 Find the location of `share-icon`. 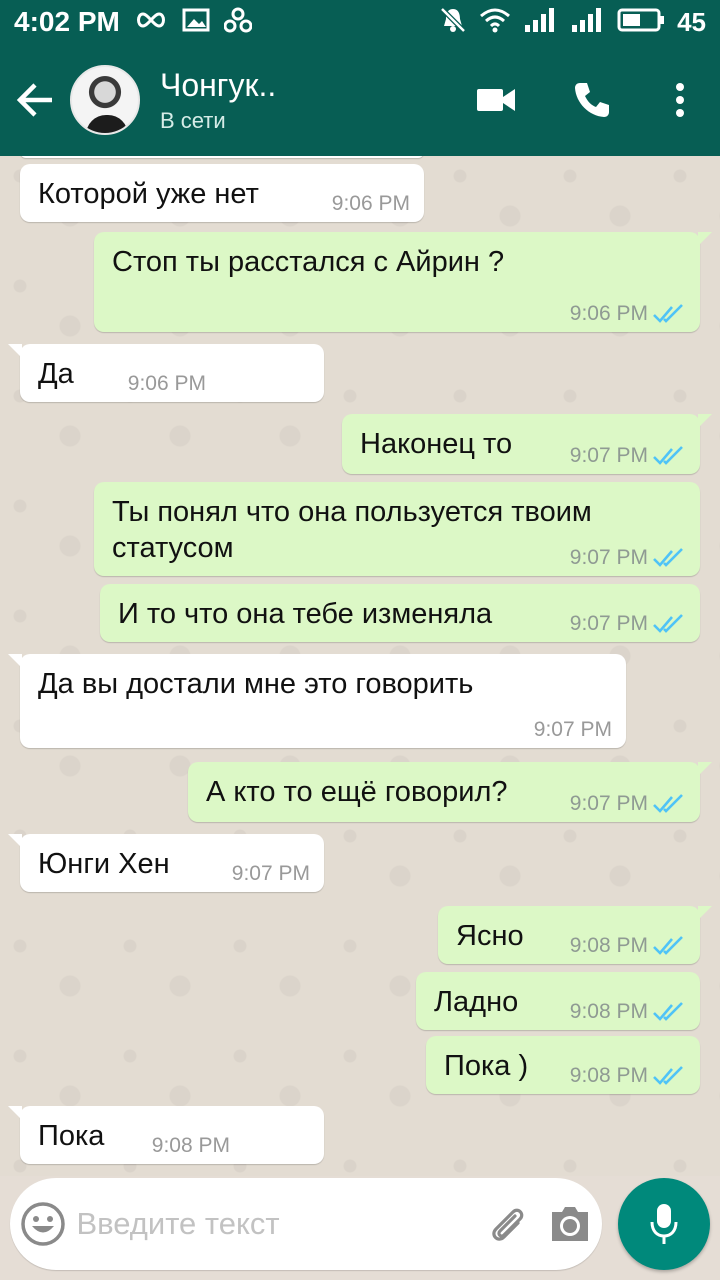

share-icon is located at coordinates (238, 22).